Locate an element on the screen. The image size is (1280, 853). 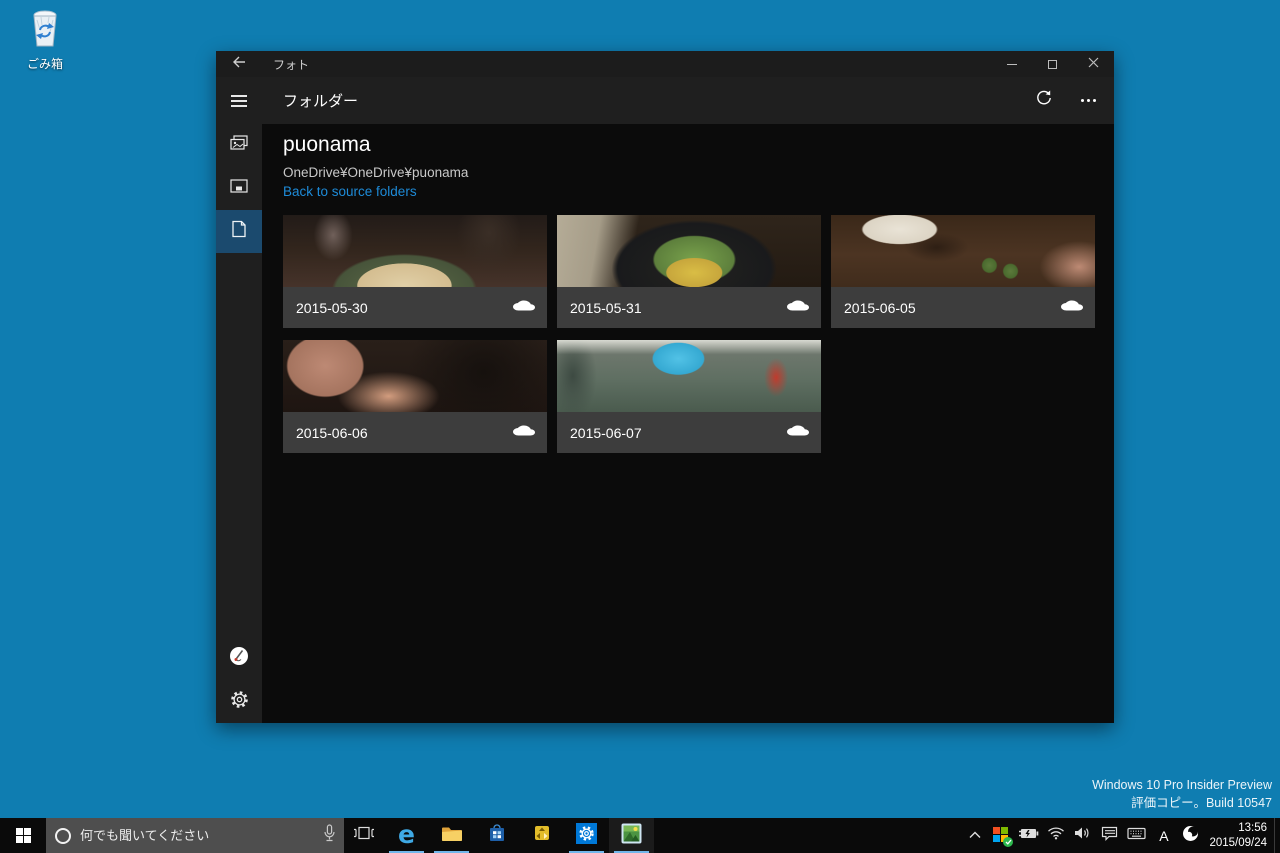
microphone-icon is located at coordinates (329, 835).